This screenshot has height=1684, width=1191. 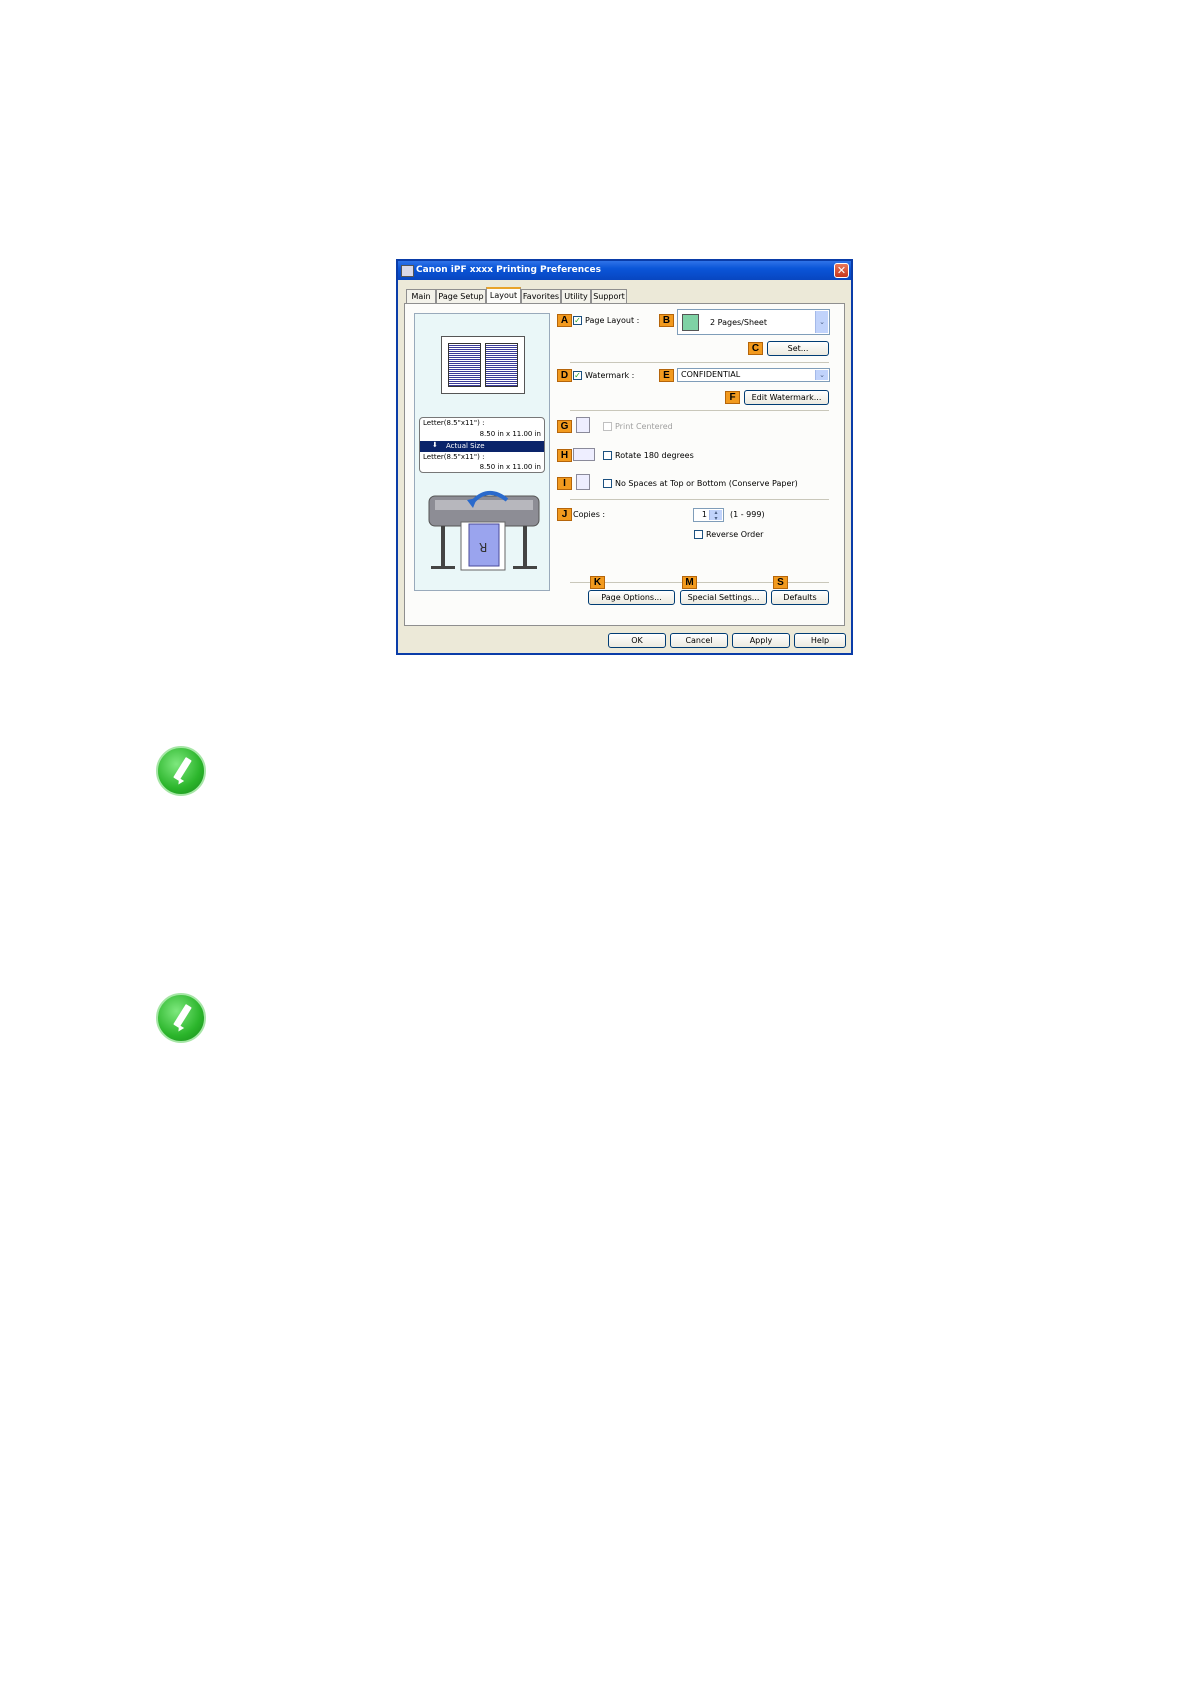 What do you see at coordinates (690, 322) in the screenshot?
I see `pages-per-sheet-icon` at bounding box center [690, 322].